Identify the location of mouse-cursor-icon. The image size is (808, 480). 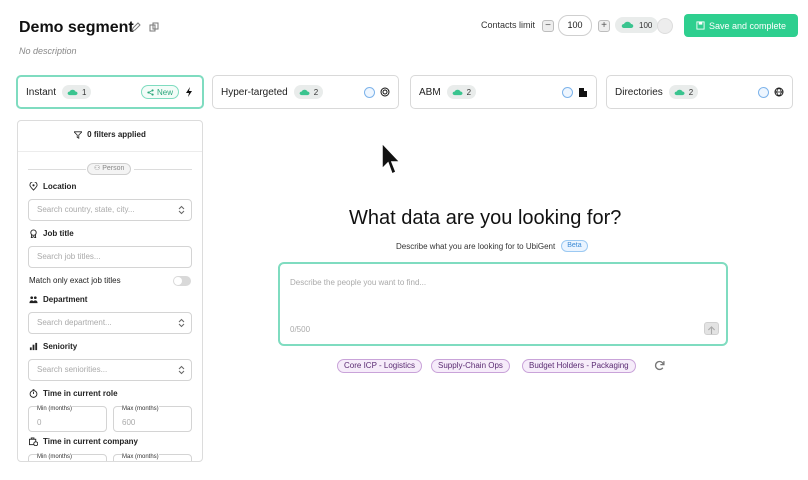
(391, 158).